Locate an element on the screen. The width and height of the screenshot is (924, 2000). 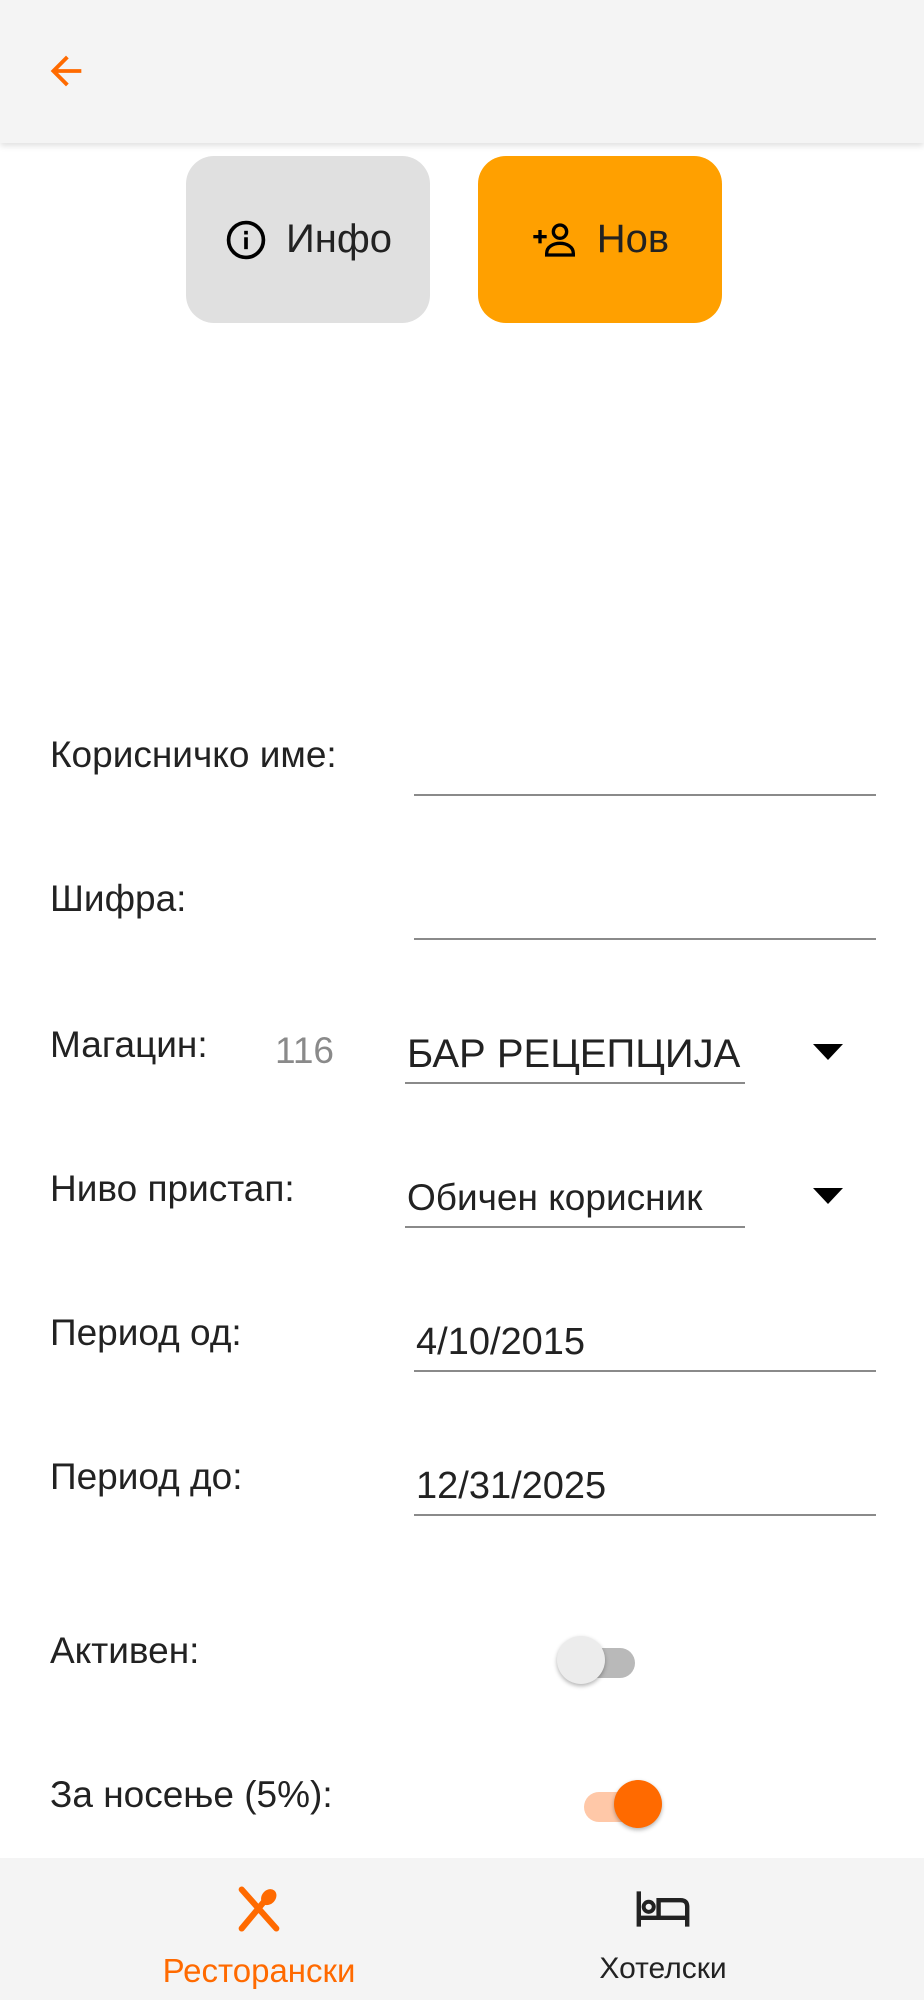
period-to-field: 12/31/2025 is located at coordinates (645, 1486).